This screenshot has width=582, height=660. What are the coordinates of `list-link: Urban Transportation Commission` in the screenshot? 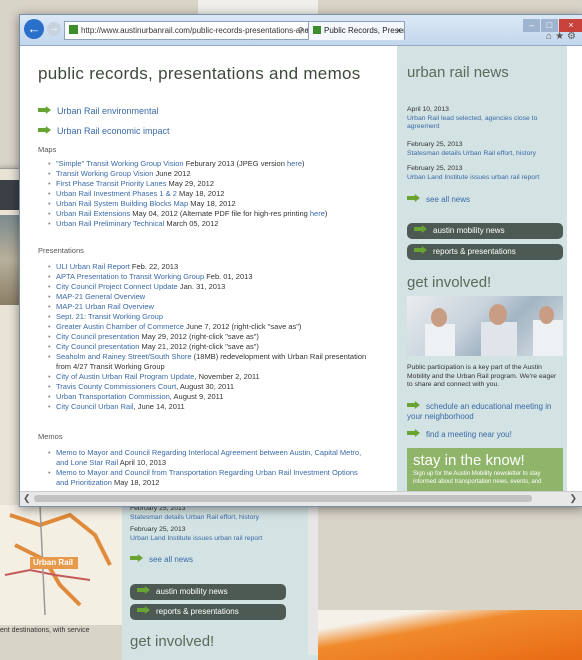 It's located at (113, 396).